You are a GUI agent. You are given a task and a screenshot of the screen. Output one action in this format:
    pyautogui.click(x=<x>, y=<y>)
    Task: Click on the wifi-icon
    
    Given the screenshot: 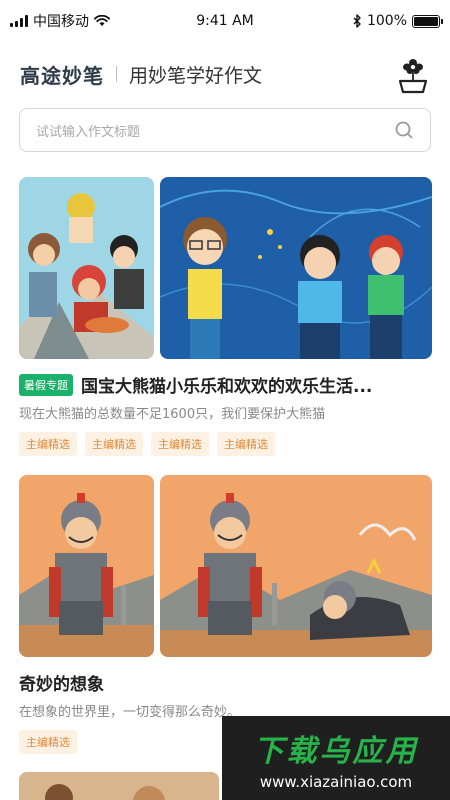 What is the action you would take?
    pyautogui.click(x=102, y=20)
    